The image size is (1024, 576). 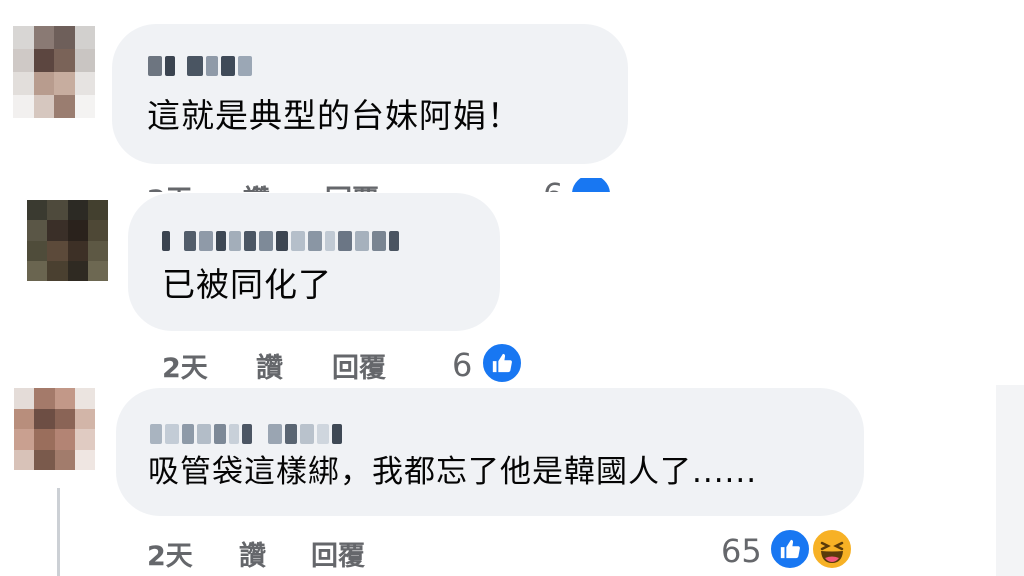 What do you see at coordinates (334, 115) in the screenshot?
I see `comment-text: 這就是典型的台妹阿娟！` at bounding box center [334, 115].